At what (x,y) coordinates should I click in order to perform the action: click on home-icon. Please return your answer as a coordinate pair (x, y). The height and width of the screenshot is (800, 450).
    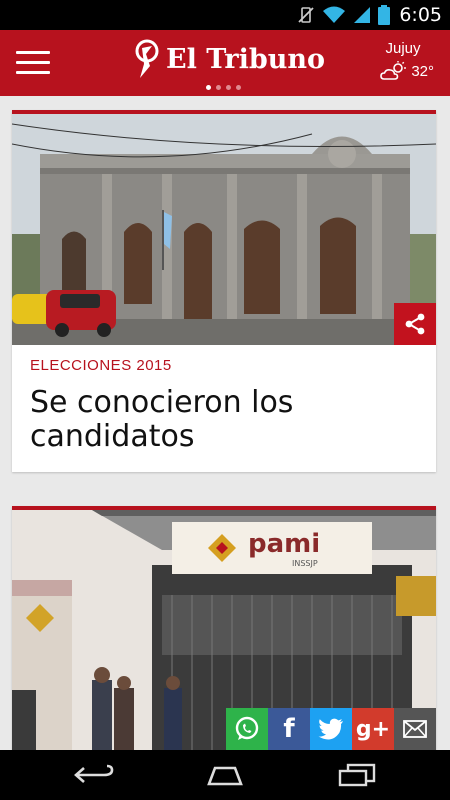
    Looking at the image, I should click on (225, 776).